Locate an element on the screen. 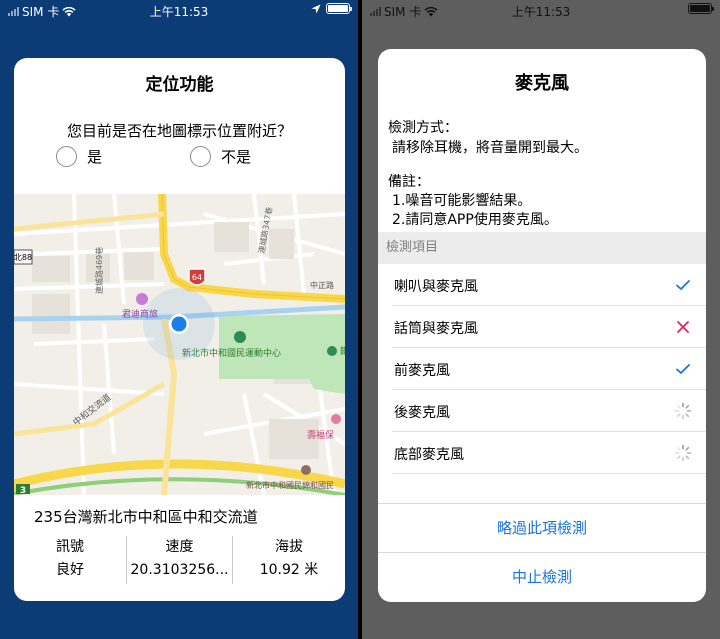 This screenshot has width=720, height=639. route-3-icon: 3 is located at coordinates (23, 489).